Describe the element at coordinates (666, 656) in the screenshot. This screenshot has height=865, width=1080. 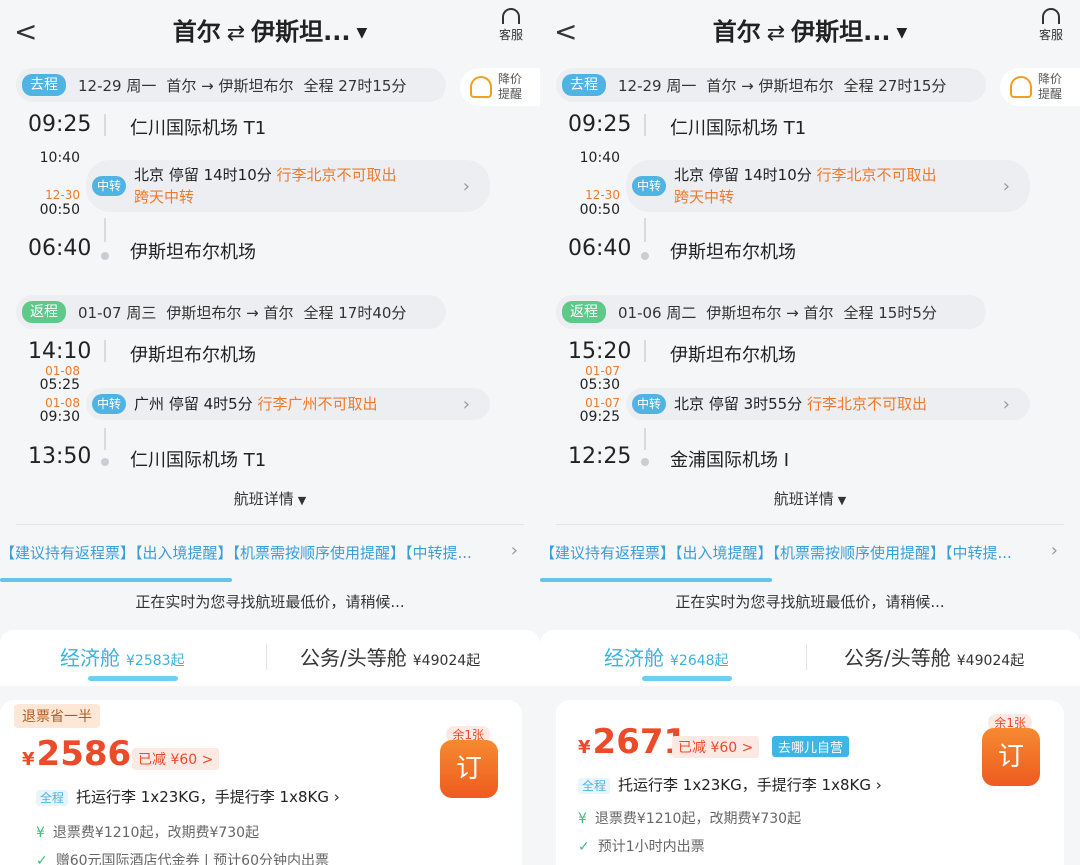
I see `tab-economy: 经济舱 ¥2648起` at that location.